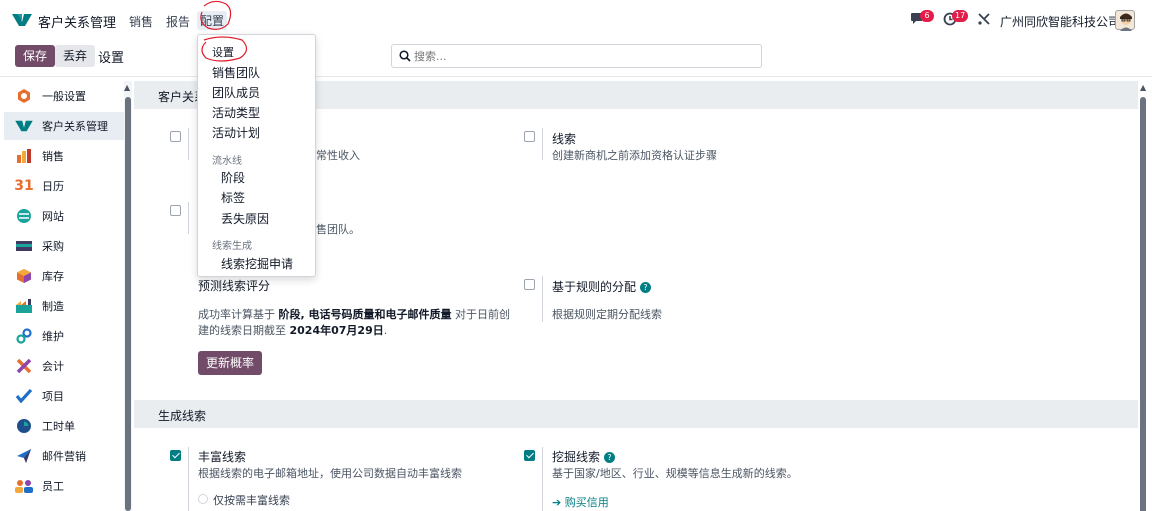 The image size is (1152, 511). What do you see at coordinates (227, 161) in the screenshot?
I see `dropdown-header-pipeline: 流水线` at bounding box center [227, 161].